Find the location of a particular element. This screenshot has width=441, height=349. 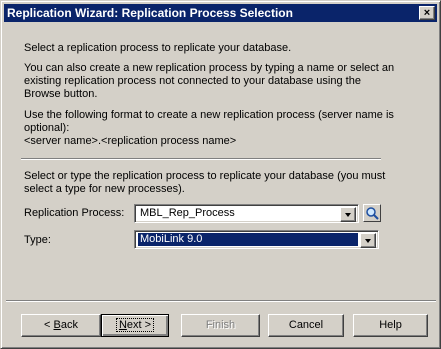

back-button-mnemonic: B is located at coordinates (57, 325).